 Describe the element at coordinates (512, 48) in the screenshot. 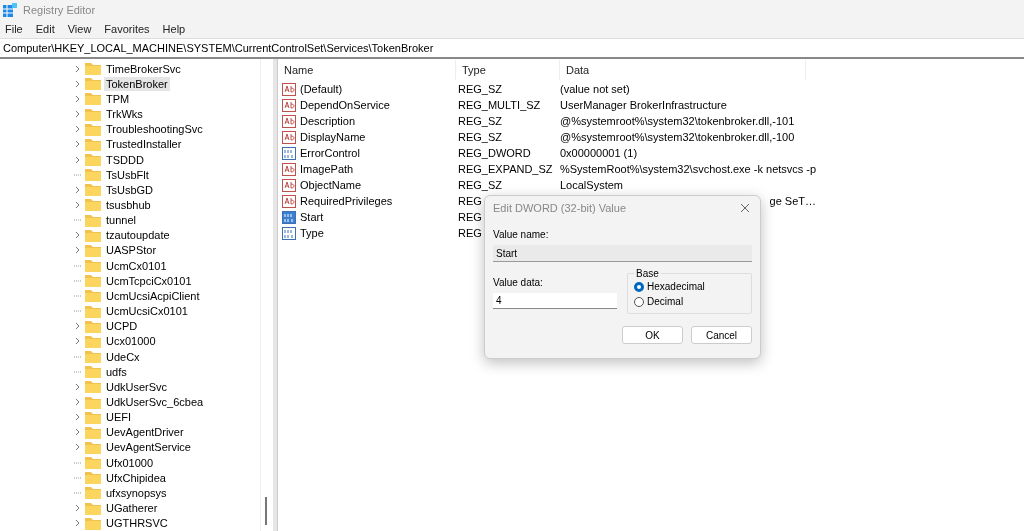

I see `address-bar: Computer\HKEY_LOCAL_MACHINE\SYSTEM\CurrentControlSet\Services\TokenBroker` at that location.